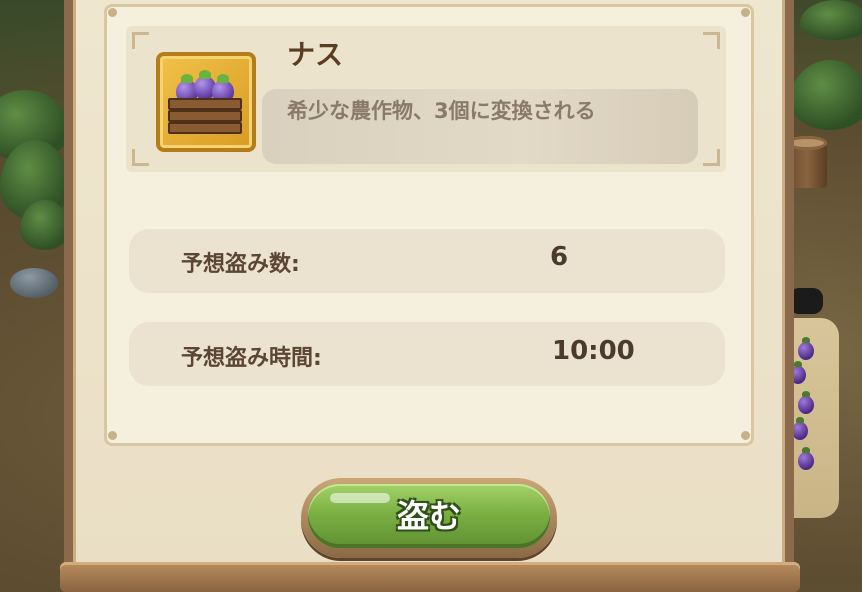 The width and height of the screenshot is (862, 592). What do you see at coordinates (430, 577) in the screenshot?
I see `panel-base-trim` at bounding box center [430, 577].